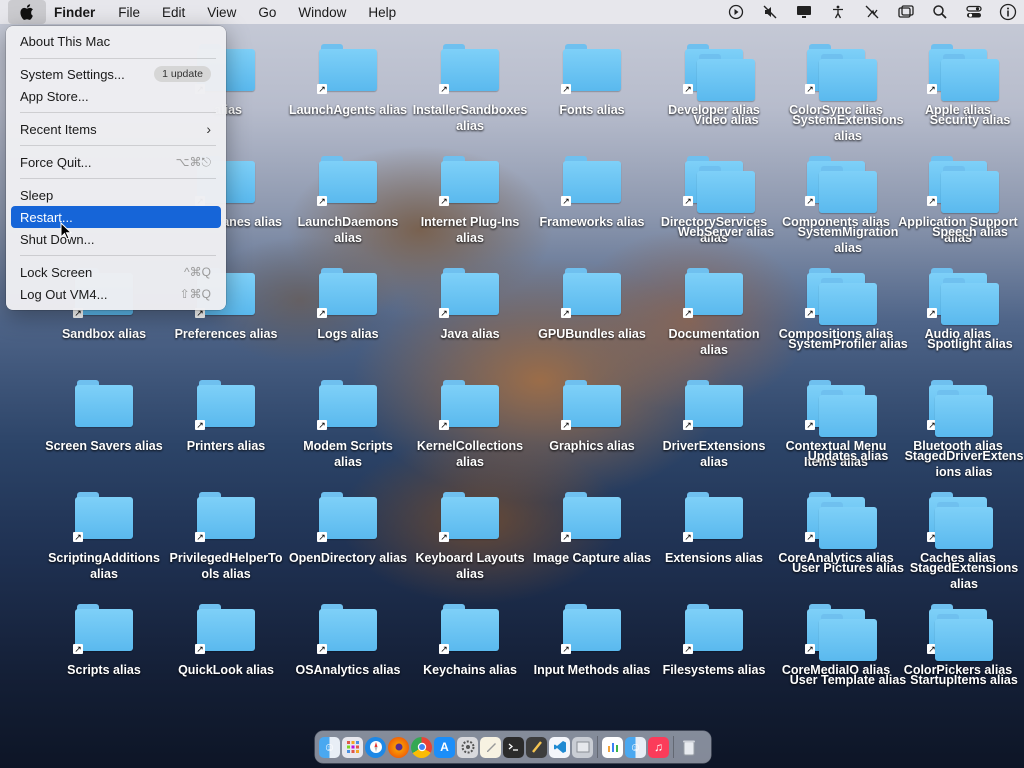 This screenshot has height=768, width=1024. Describe the element at coordinates (116, 272) in the screenshot. I see `menu-item-lock-screen: Lock Screen ^⌘Q` at that location.